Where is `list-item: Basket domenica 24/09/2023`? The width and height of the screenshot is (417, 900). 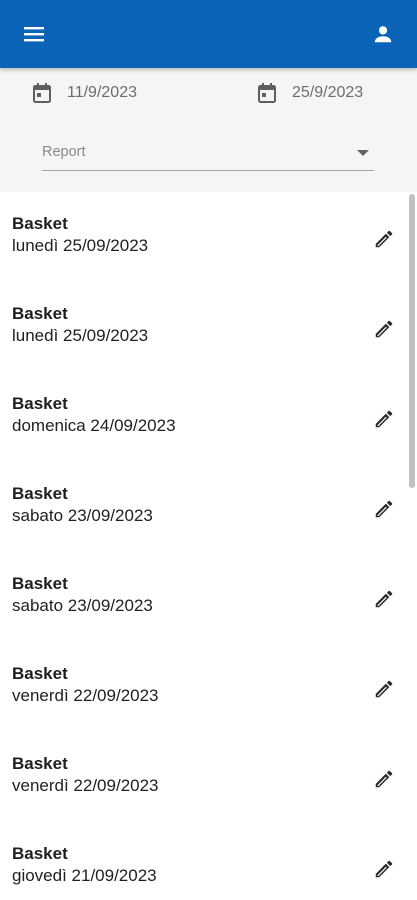 list-item: Basket domenica 24/09/2023 is located at coordinates (208, 417).